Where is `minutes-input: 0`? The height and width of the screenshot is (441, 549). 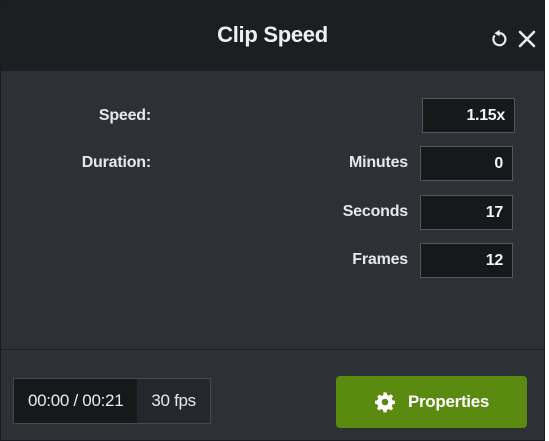 minutes-input: 0 is located at coordinates (466, 163).